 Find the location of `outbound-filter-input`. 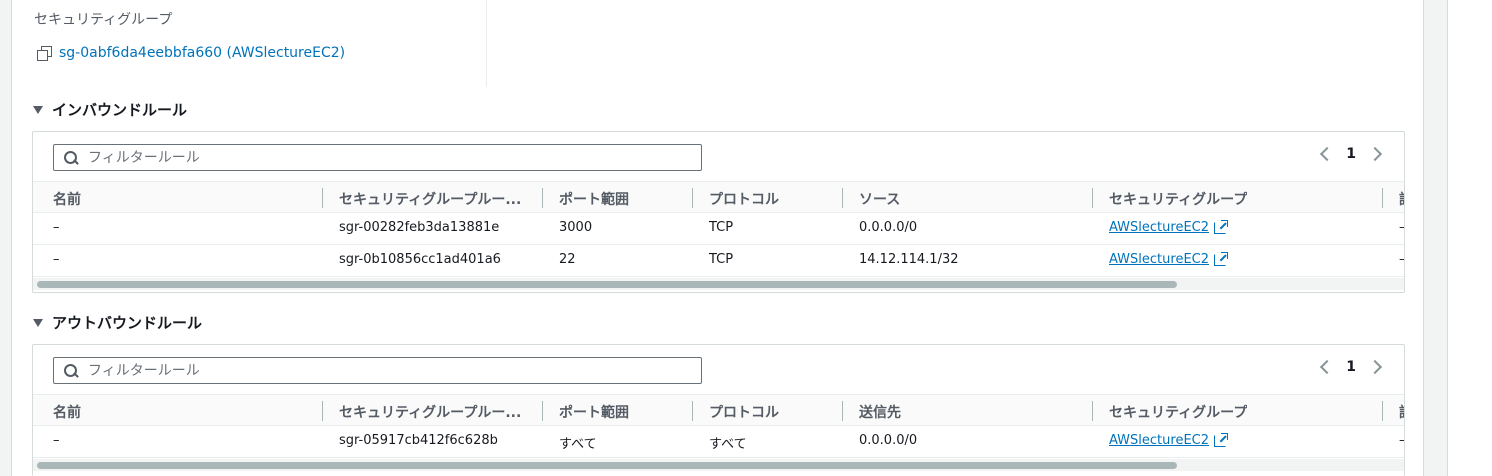

outbound-filter-input is located at coordinates (368, 370).